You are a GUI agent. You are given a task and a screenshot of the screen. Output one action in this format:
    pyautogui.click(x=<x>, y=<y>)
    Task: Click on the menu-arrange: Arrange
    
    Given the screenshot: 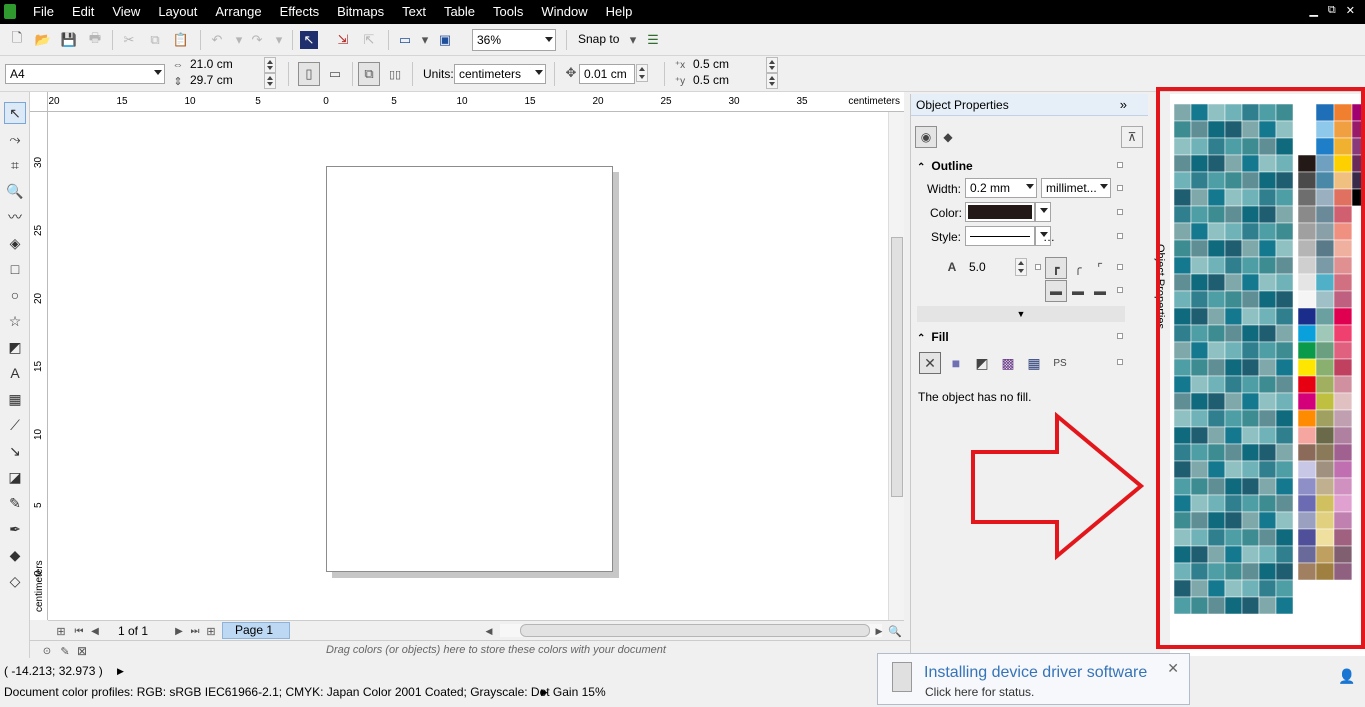 What is the action you would take?
    pyautogui.click(x=238, y=12)
    